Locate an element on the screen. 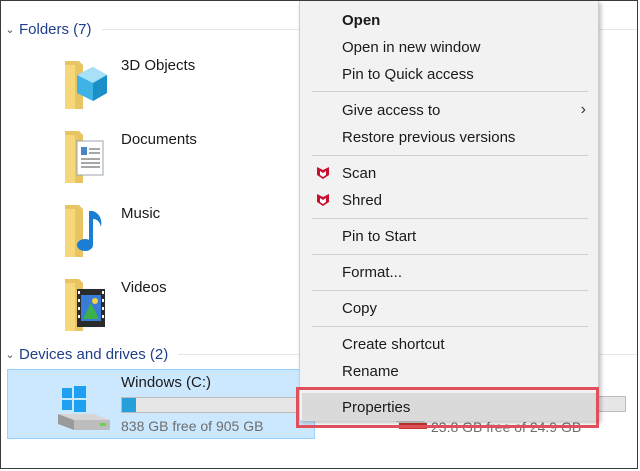 The height and width of the screenshot is (471, 640). menu-item-label: Open is located at coordinates (361, 20).